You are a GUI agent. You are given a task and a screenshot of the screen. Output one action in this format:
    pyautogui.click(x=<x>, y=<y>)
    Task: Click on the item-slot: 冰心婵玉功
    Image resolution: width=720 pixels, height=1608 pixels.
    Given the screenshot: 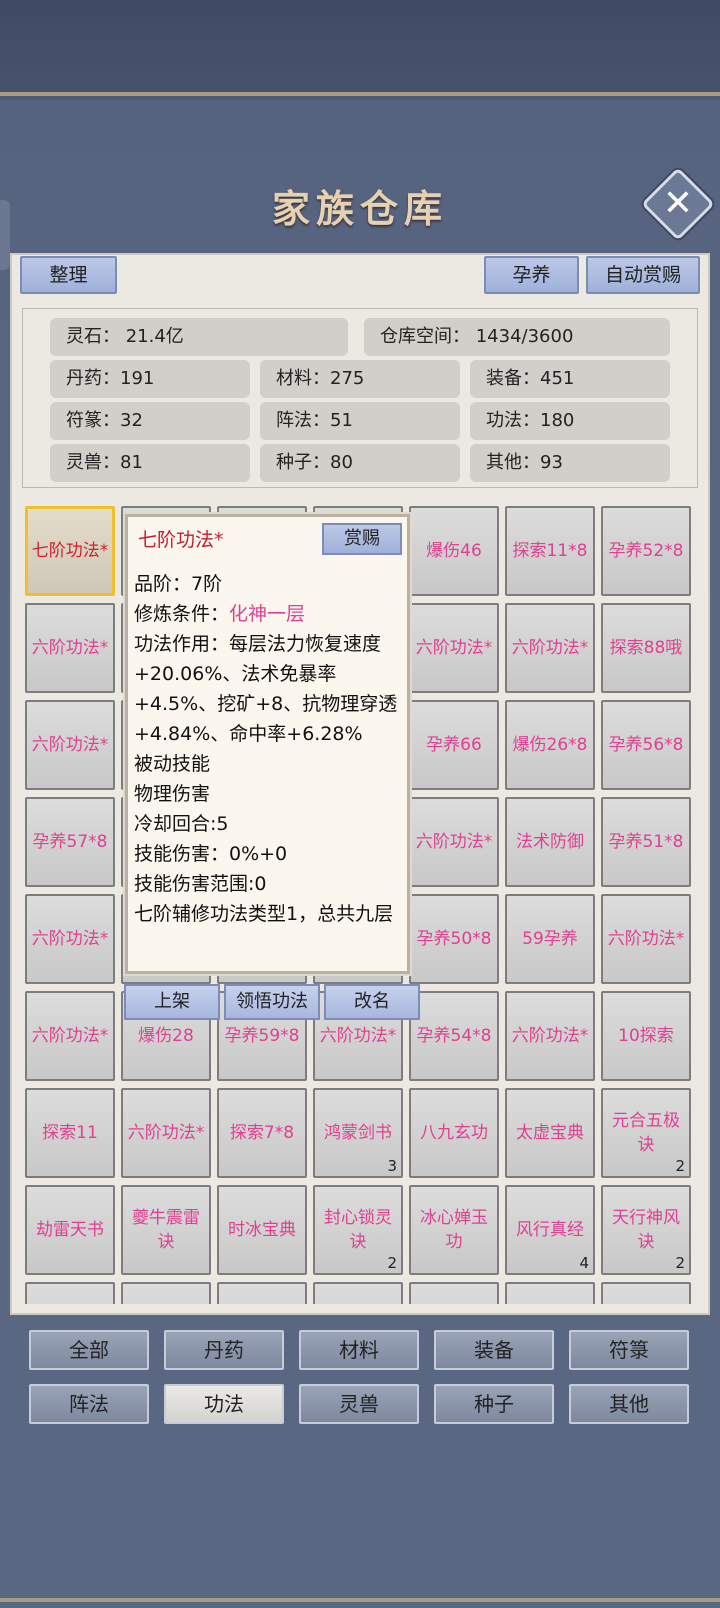 What is the action you would take?
    pyautogui.click(x=454, y=1230)
    